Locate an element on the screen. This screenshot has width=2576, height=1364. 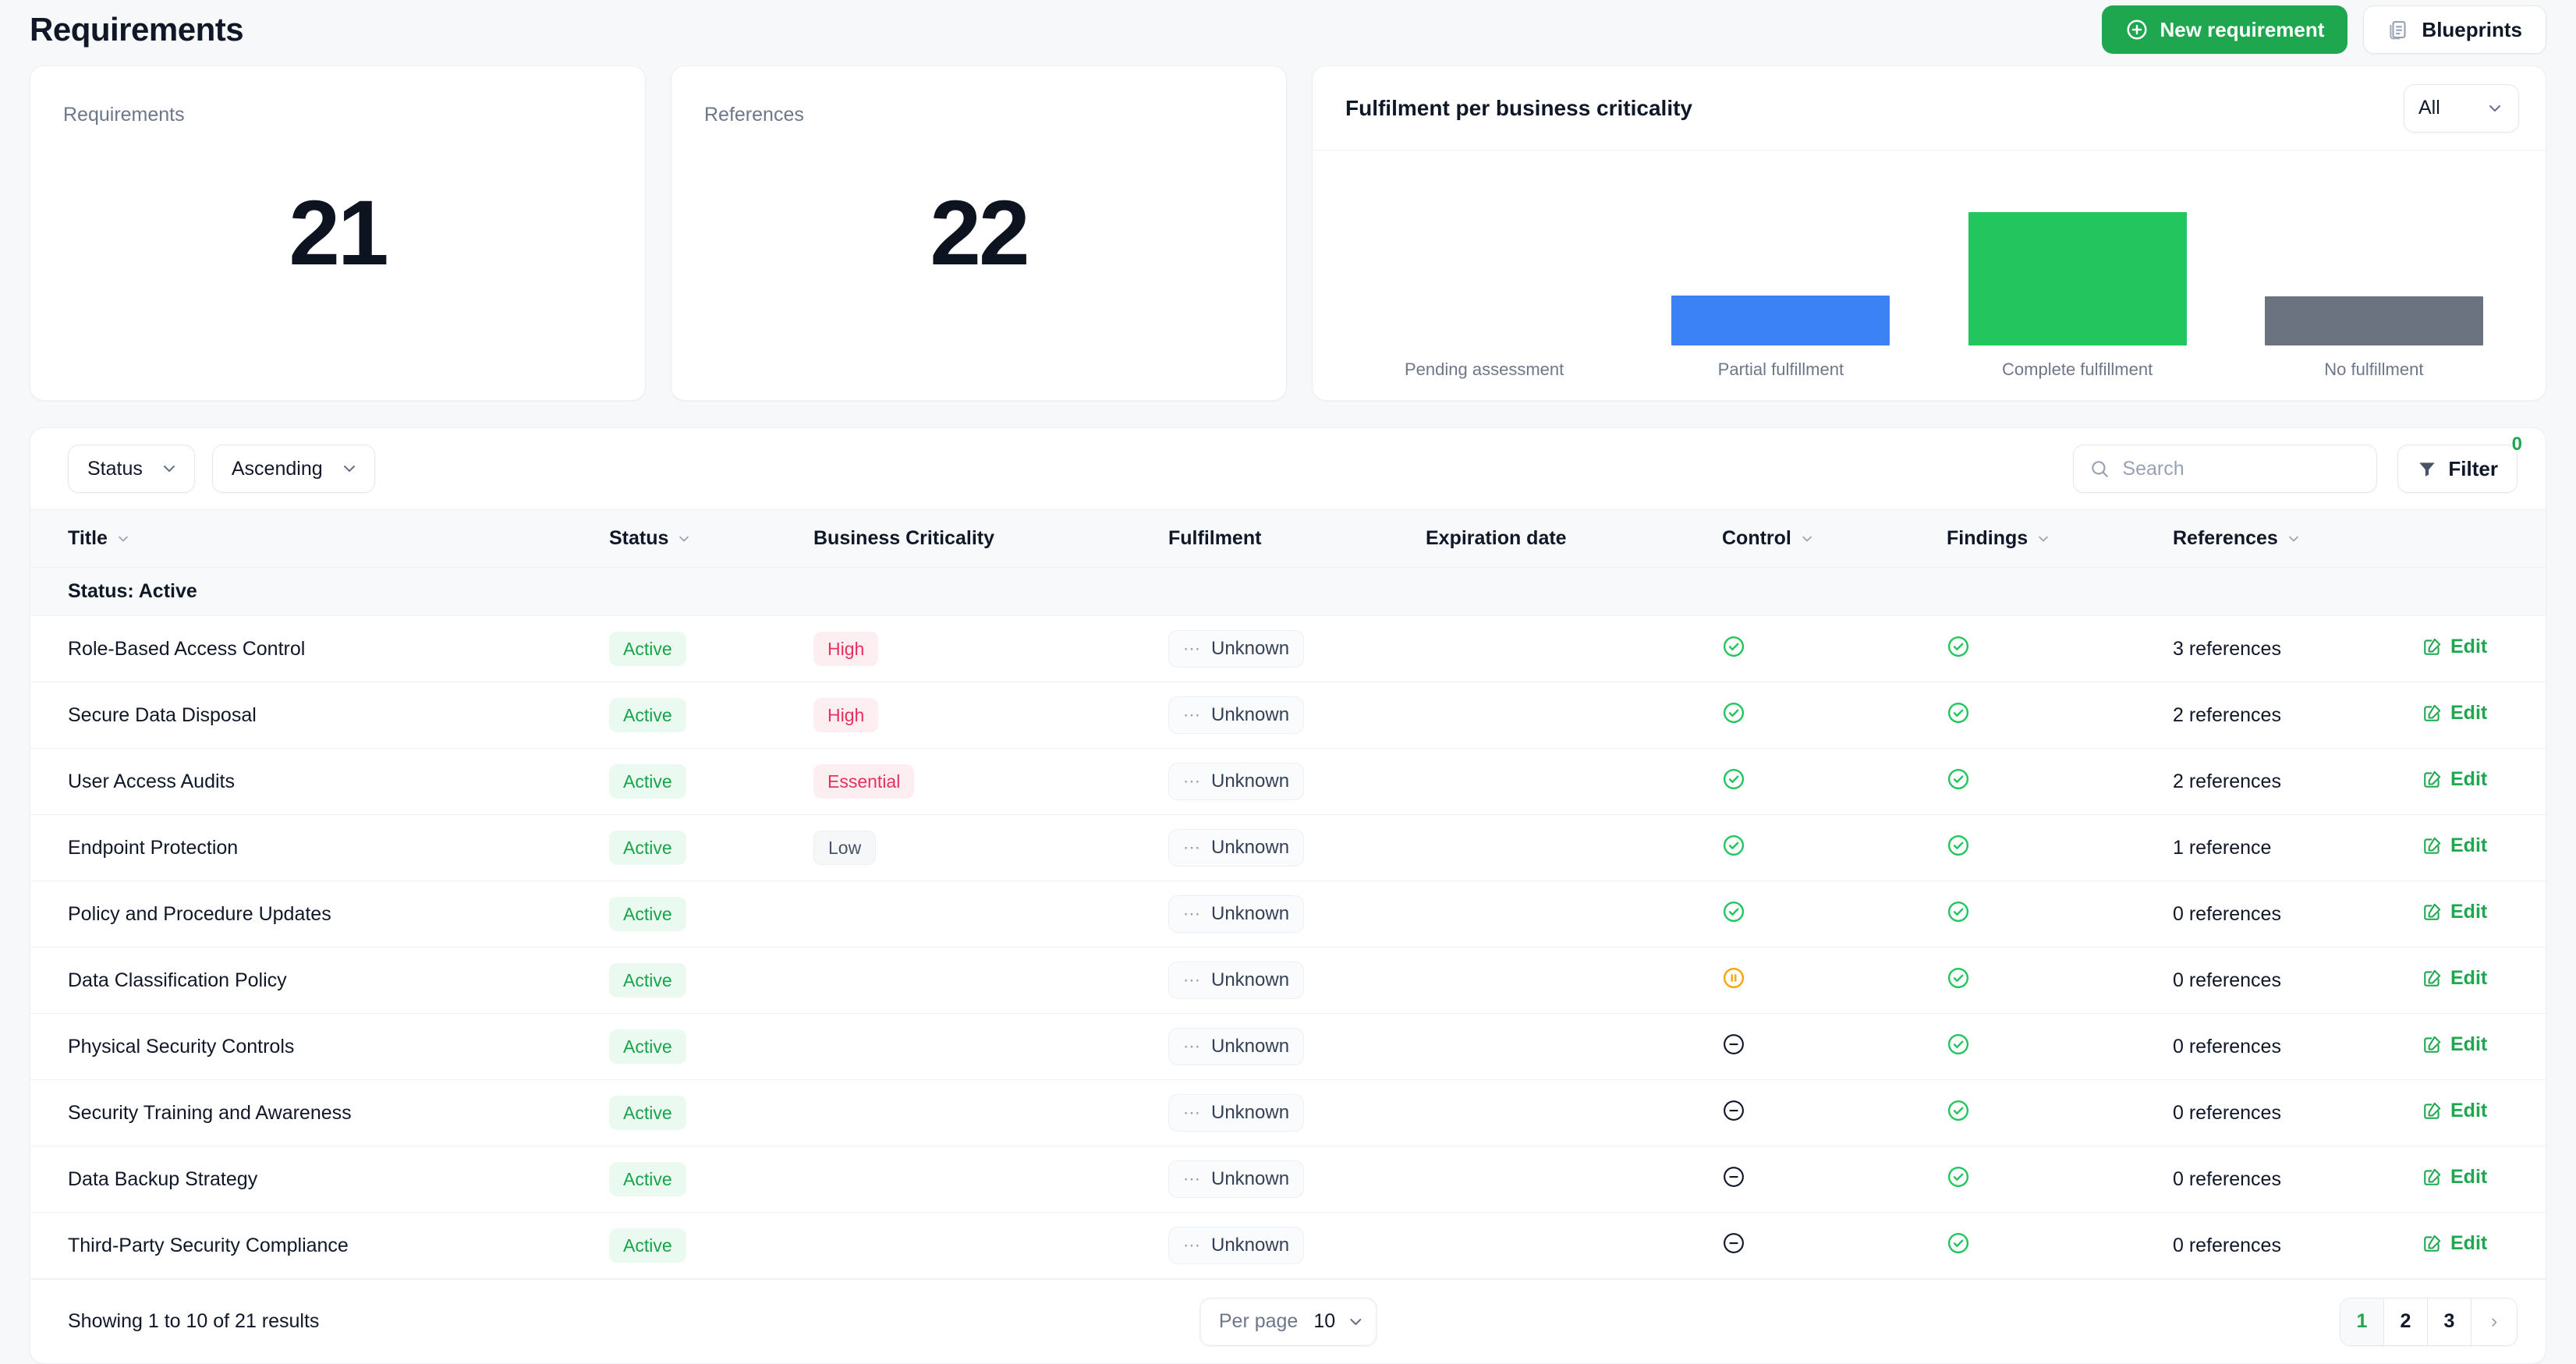
cell-title: Data Classification Policy is located at coordinates (315, 980).